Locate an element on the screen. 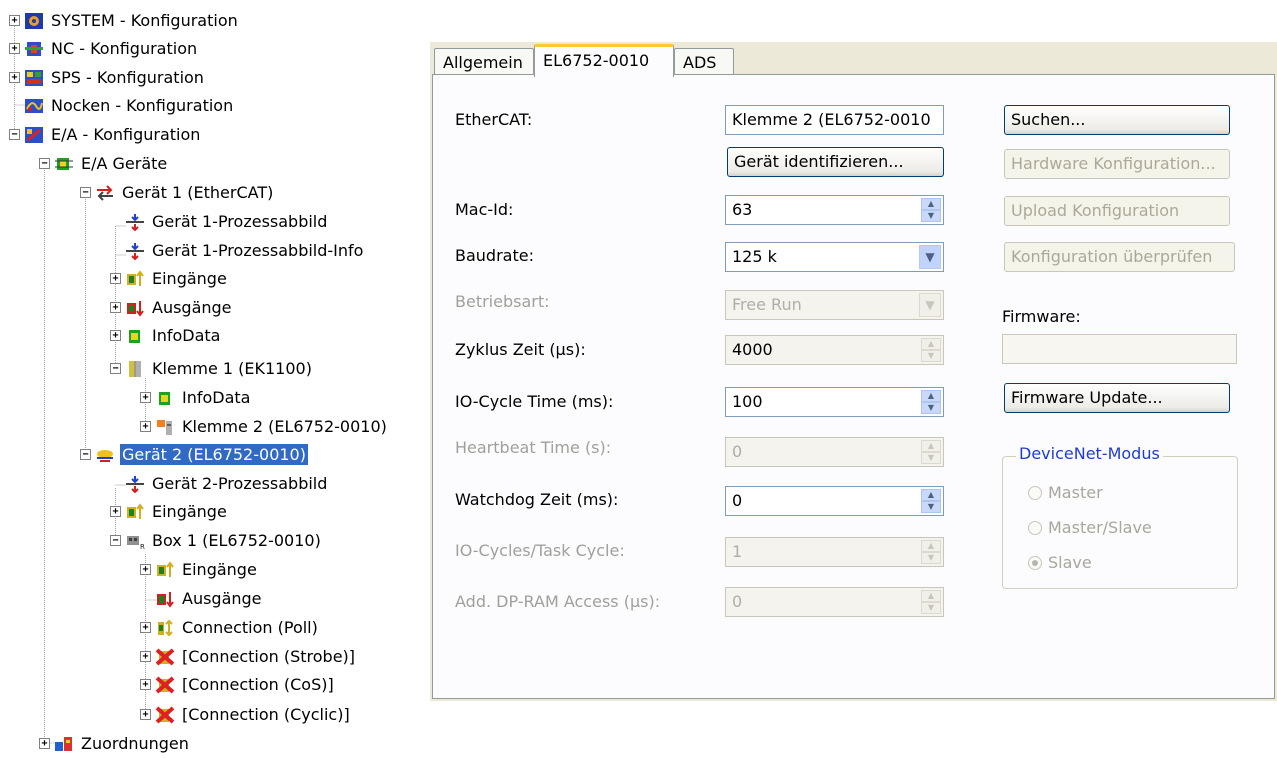 The image size is (1277, 758). tree-node: − E/A Geräte is located at coordinates (104, 163).